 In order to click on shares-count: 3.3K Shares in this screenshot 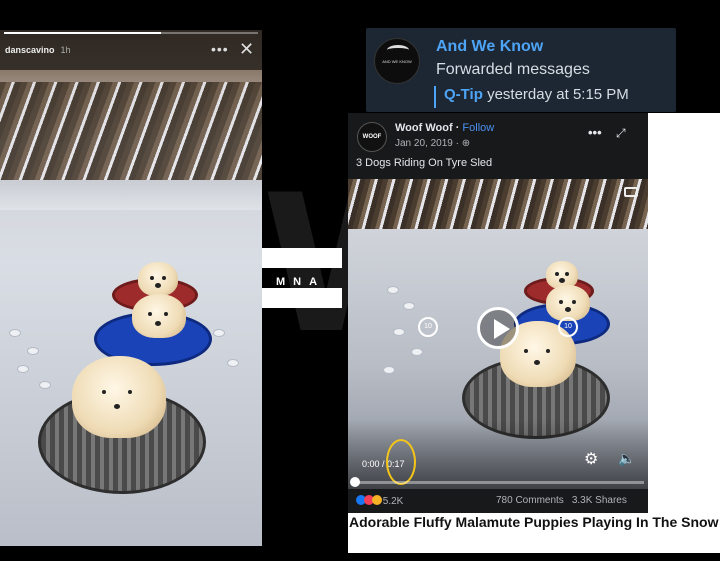, I will do `click(599, 500)`.